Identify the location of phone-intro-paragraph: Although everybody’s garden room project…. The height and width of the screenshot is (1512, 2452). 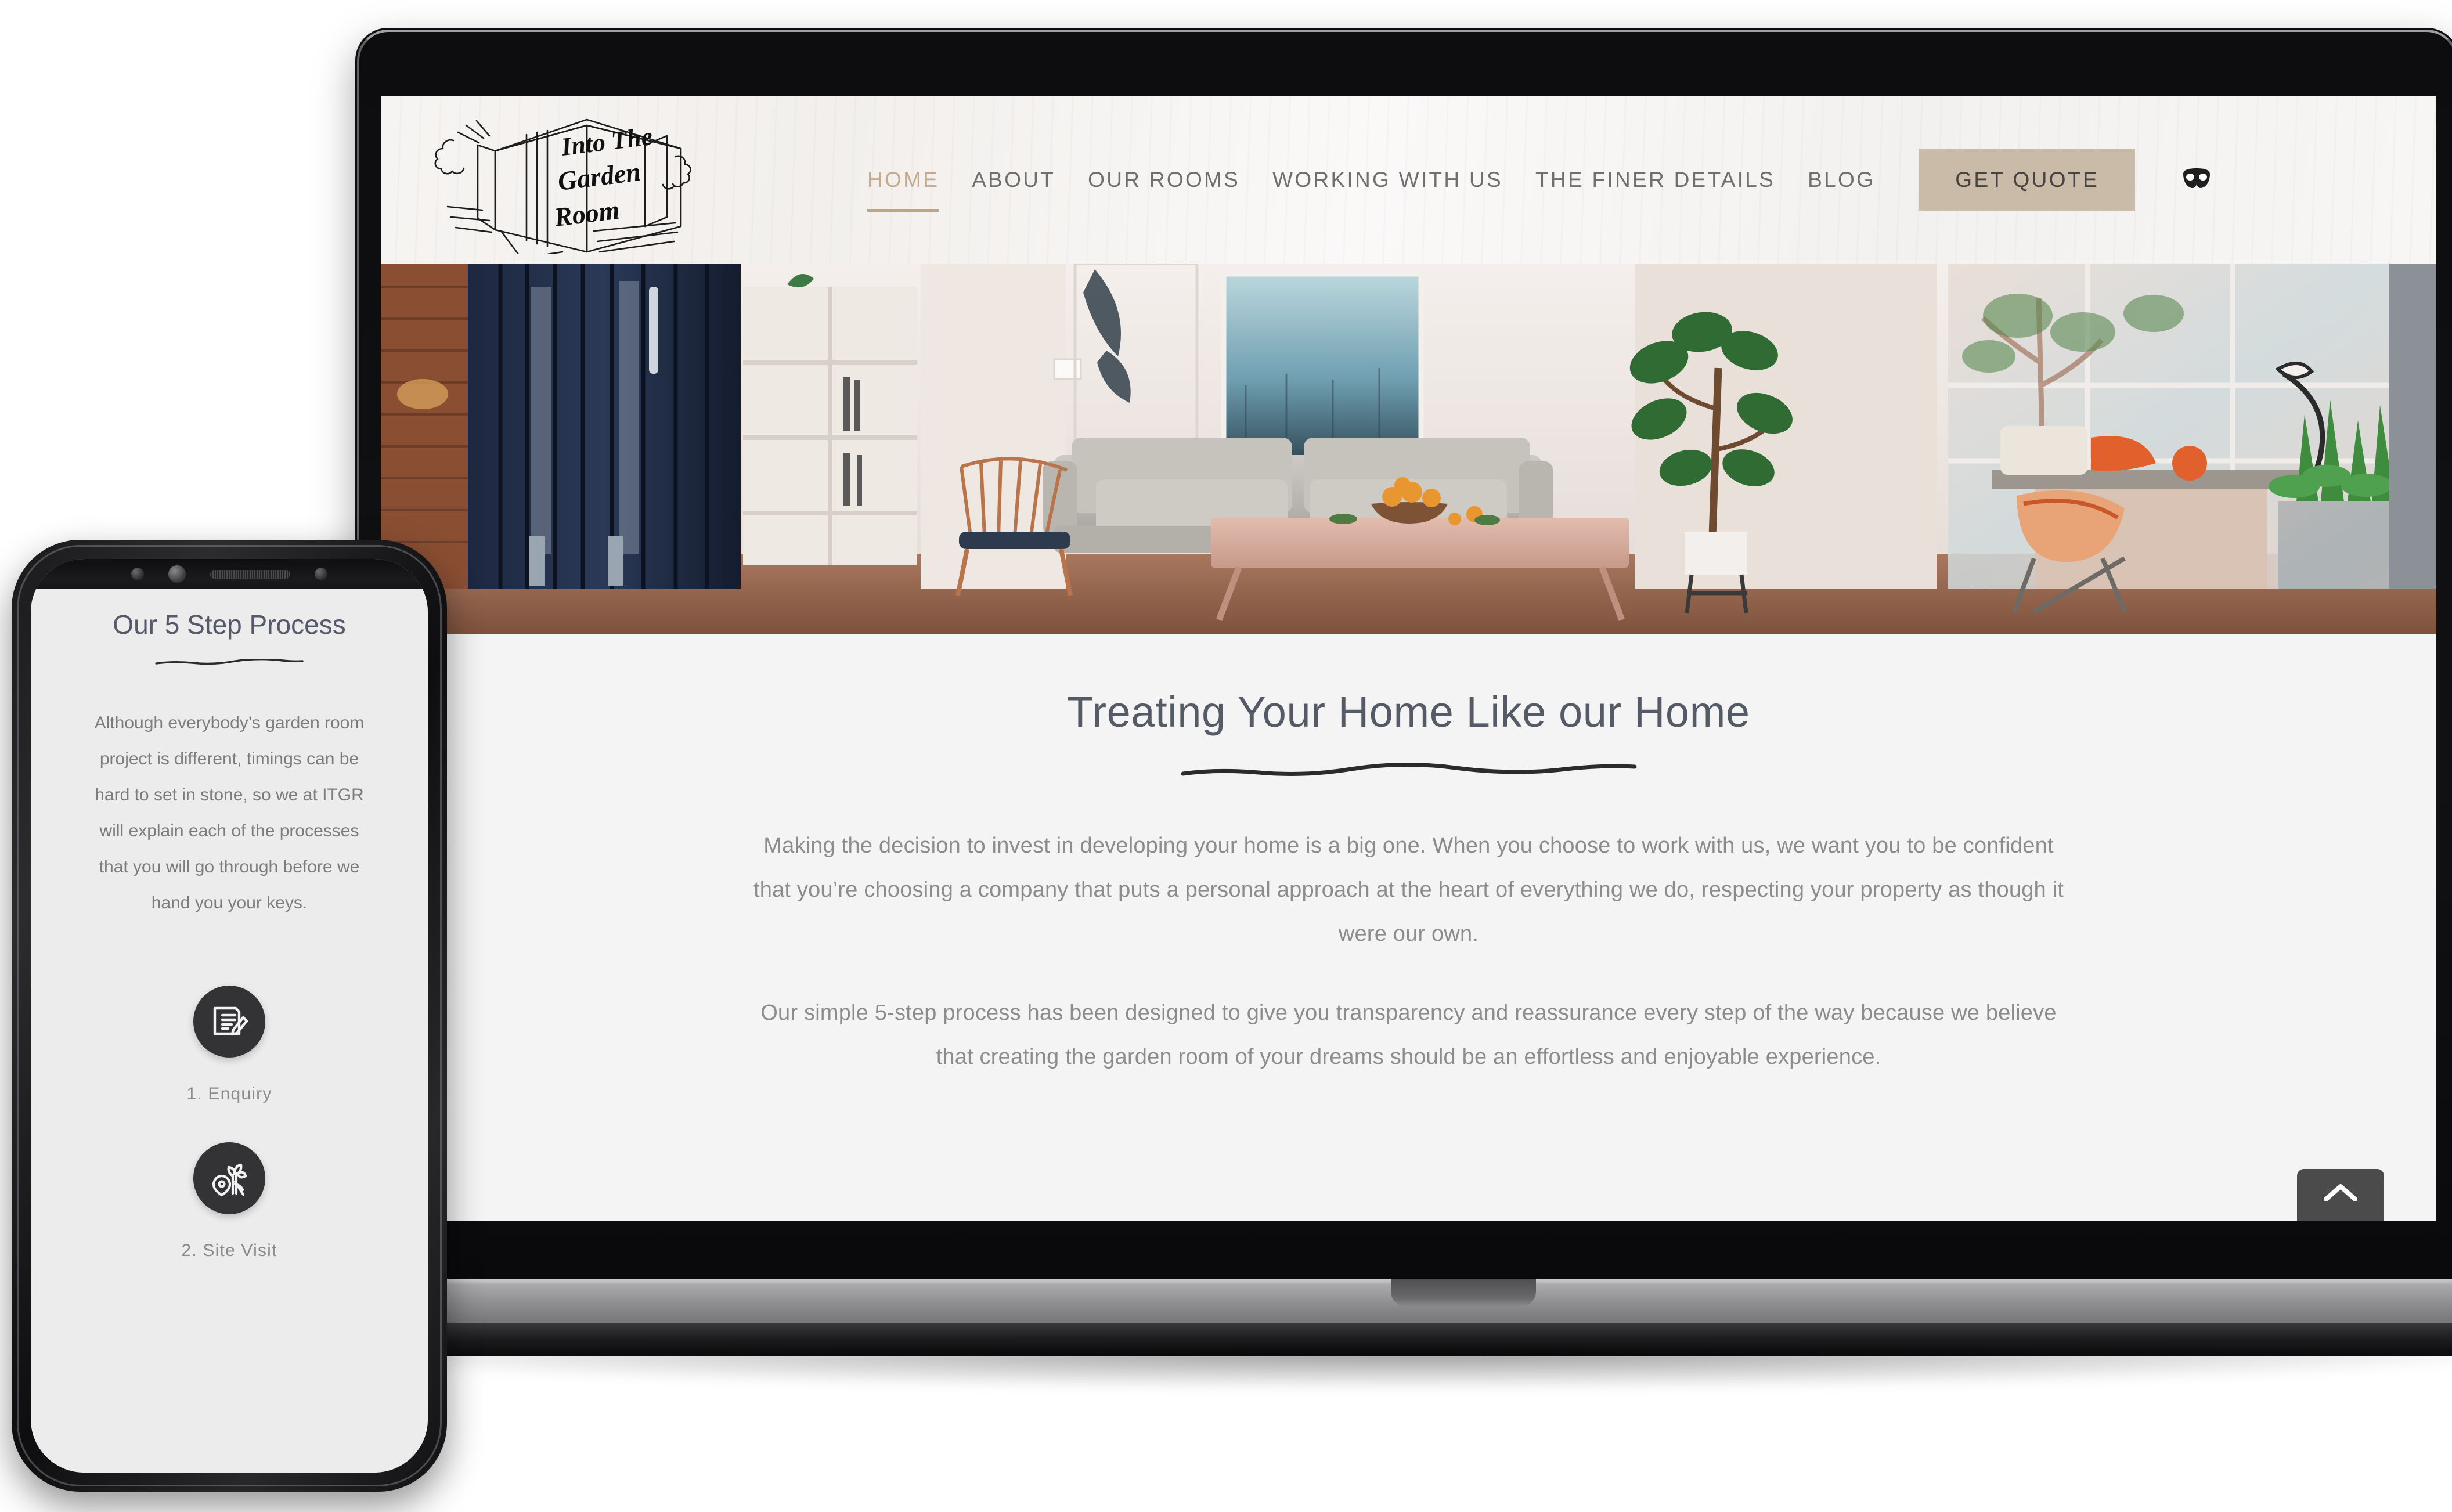
(229, 813).